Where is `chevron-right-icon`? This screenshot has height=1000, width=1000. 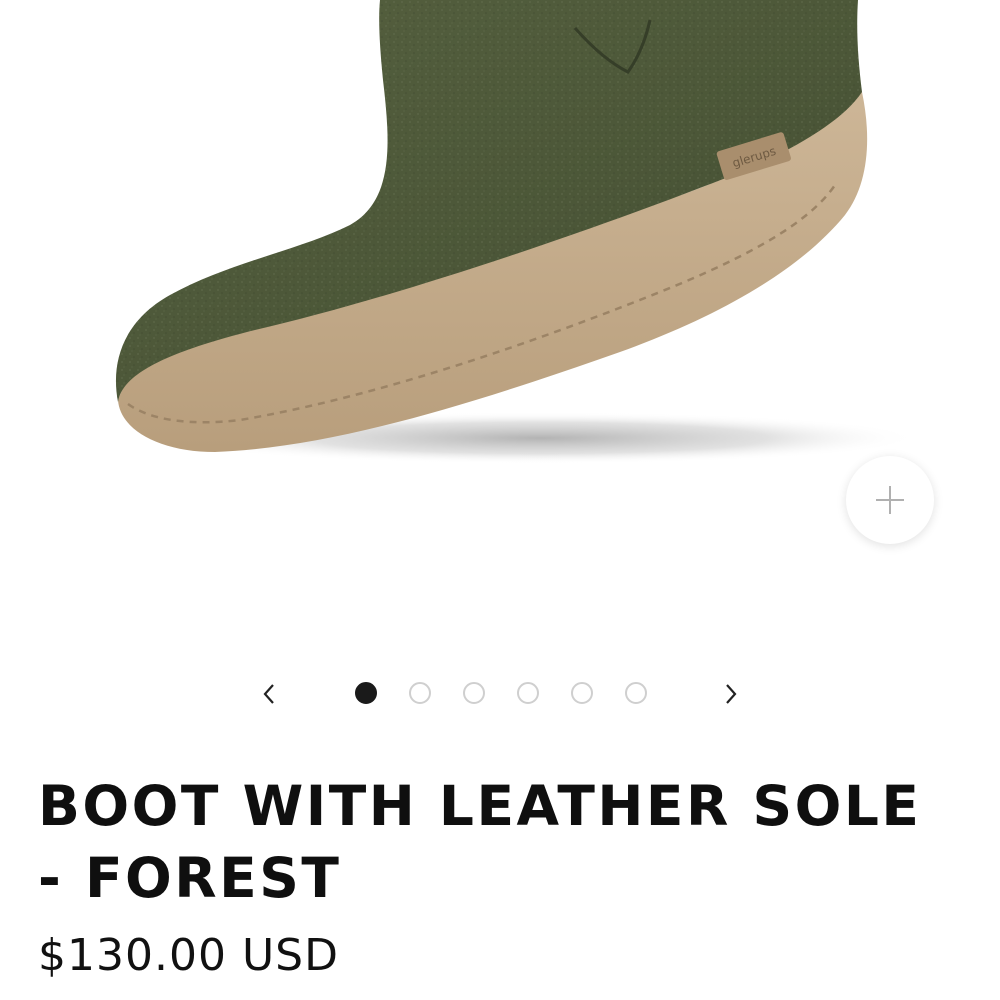 chevron-right-icon is located at coordinates (731, 694).